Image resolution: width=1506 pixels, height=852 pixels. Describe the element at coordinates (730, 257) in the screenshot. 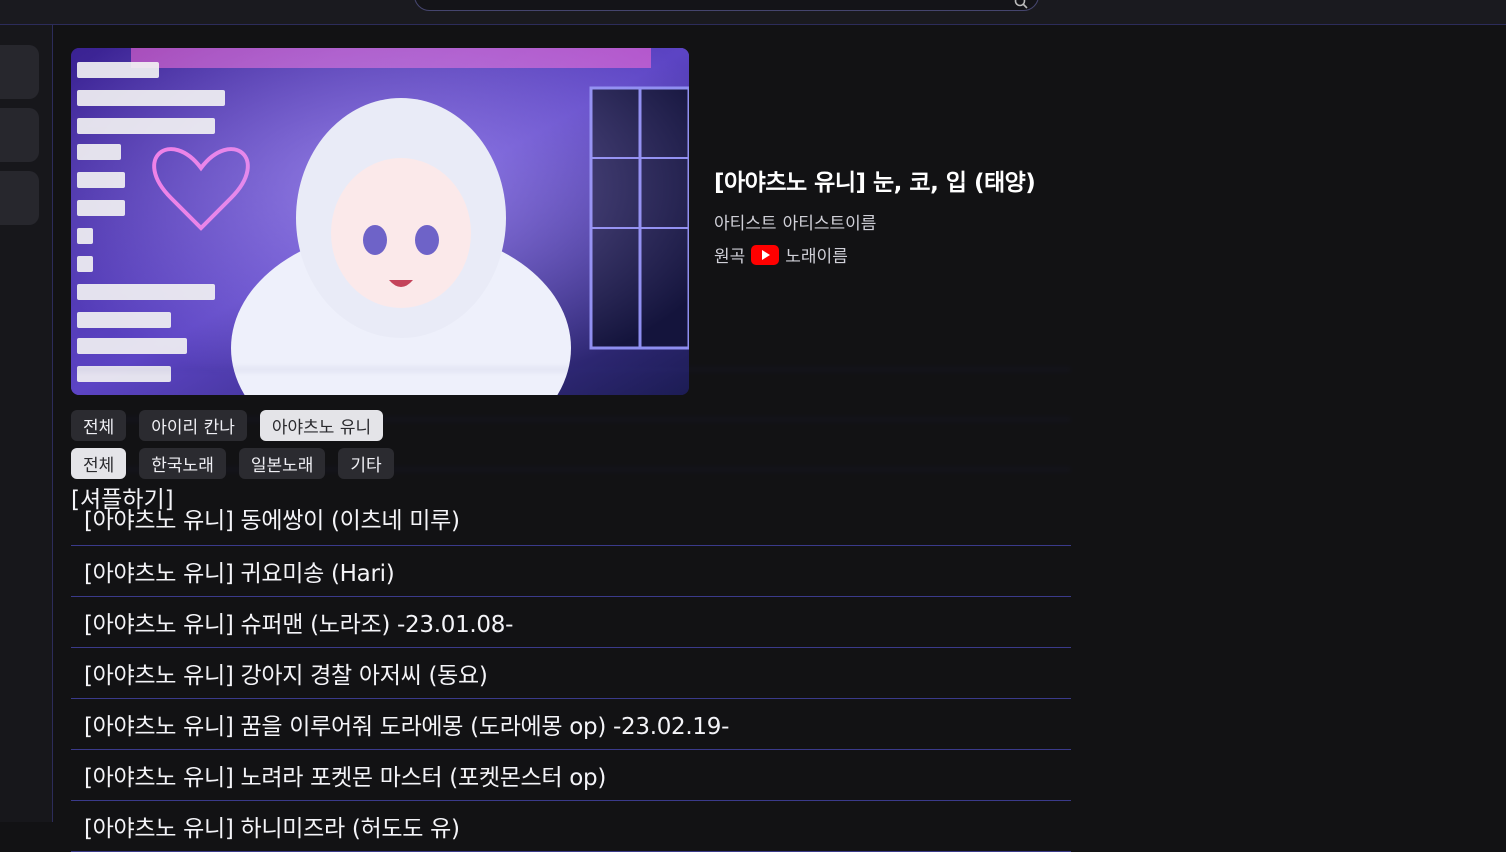

I see `original-label: 원곡` at that location.